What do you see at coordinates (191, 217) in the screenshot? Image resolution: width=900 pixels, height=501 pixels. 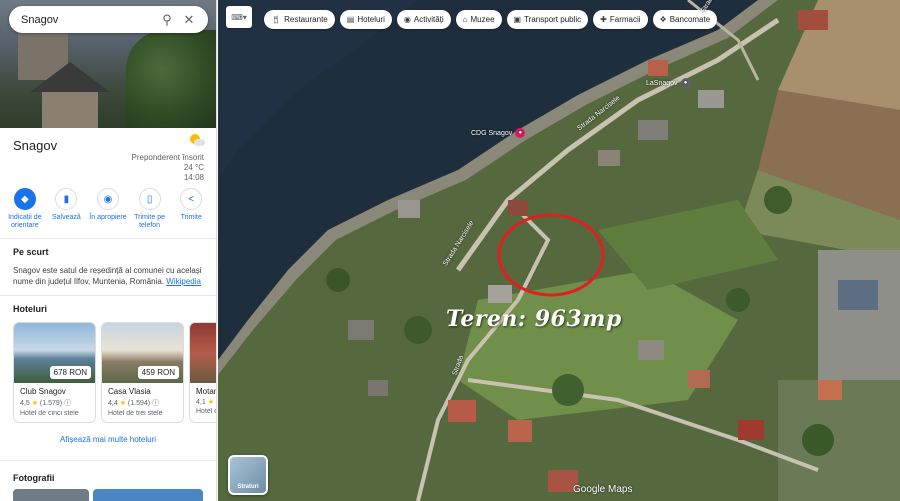 I see `share-label: Trimite` at bounding box center [191, 217].